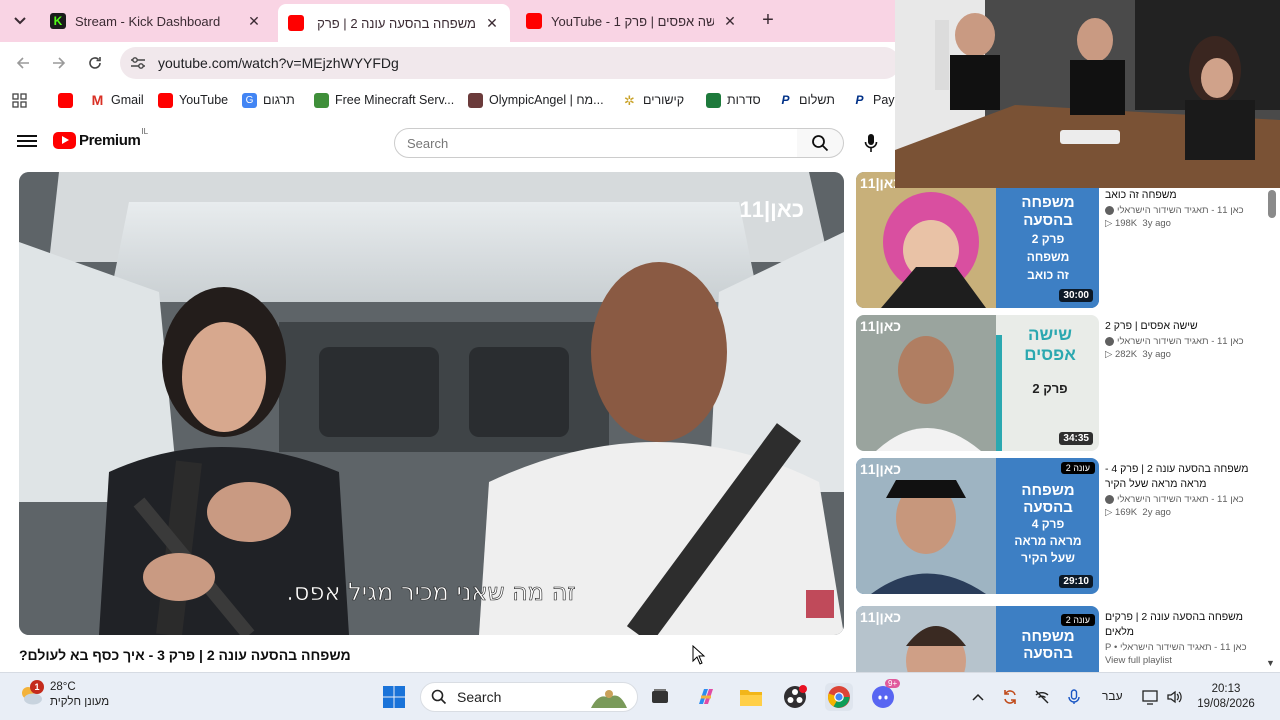 The height and width of the screenshot is (720, 1280). What do you see at coordinates (1226, 689) in the screenshot?
I see `clock-time: 20:13` at bounding box center [1226, 689].